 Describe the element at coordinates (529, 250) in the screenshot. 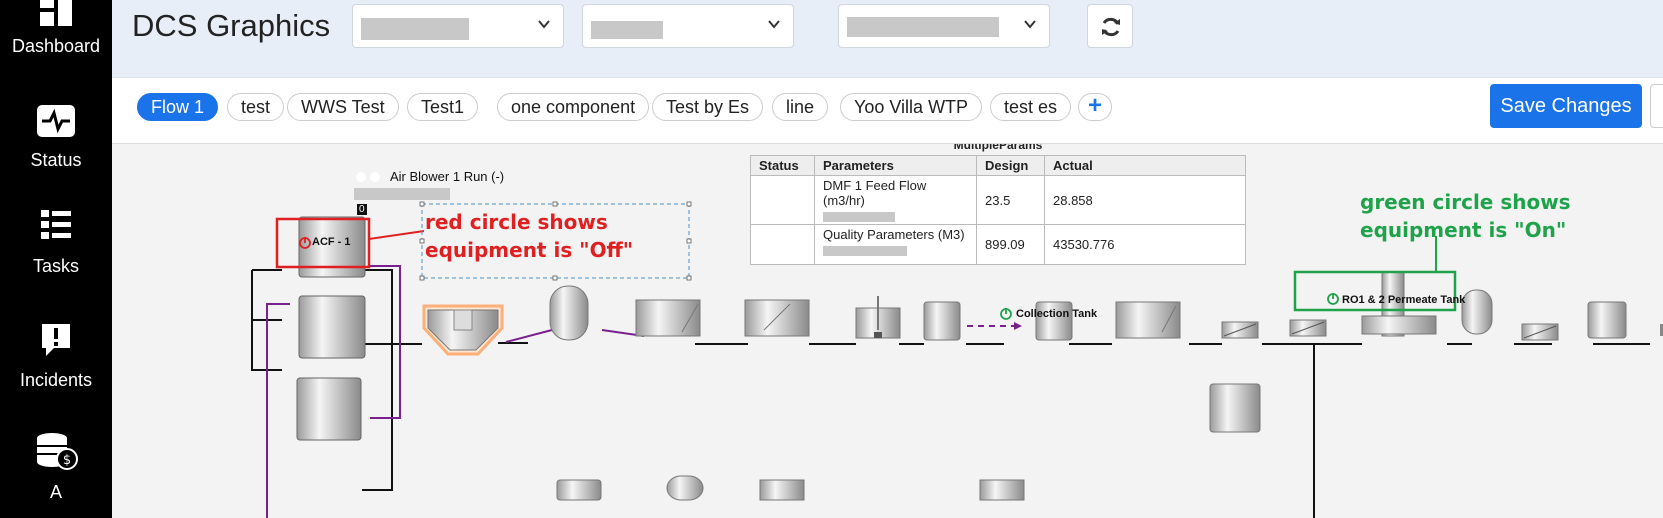

I see `red-annotation-line2: equipment is "Off"` at that location.